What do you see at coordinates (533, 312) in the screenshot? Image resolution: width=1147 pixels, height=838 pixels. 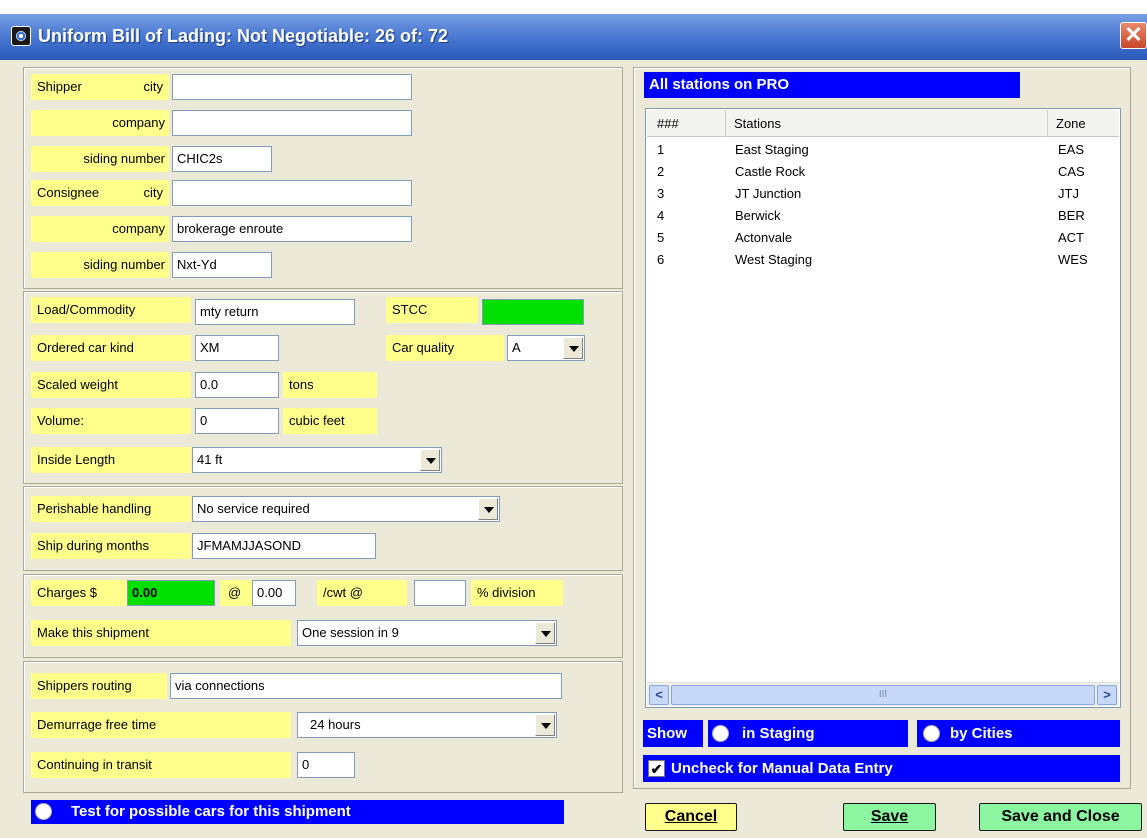 I see `stcc-field` at bounding box center [533, 312].